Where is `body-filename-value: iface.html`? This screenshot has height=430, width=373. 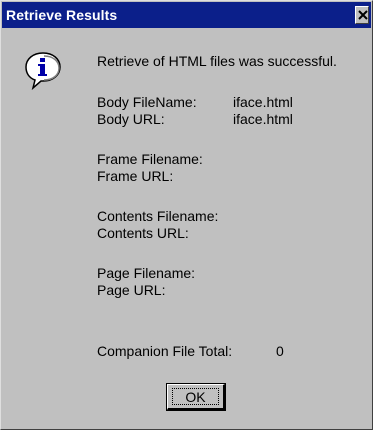
body-filename-value: iface.html is located at coordinates (263, 102).